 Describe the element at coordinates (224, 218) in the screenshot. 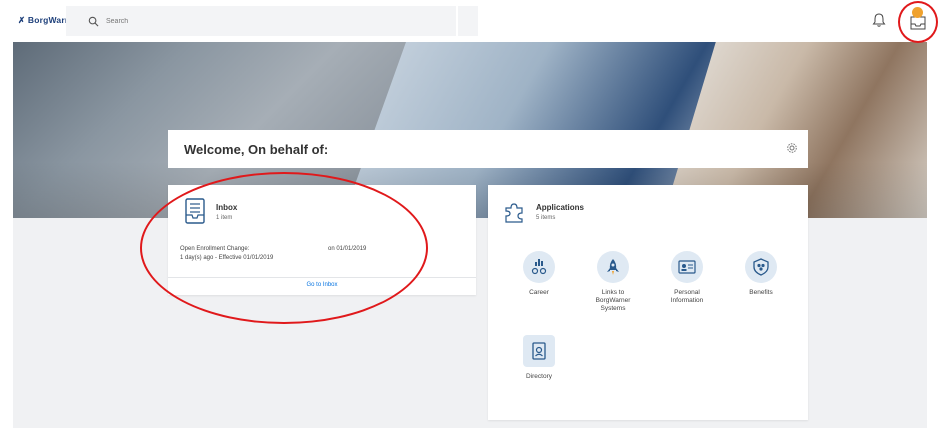

I see `inbox-count: 1 item` at that location.